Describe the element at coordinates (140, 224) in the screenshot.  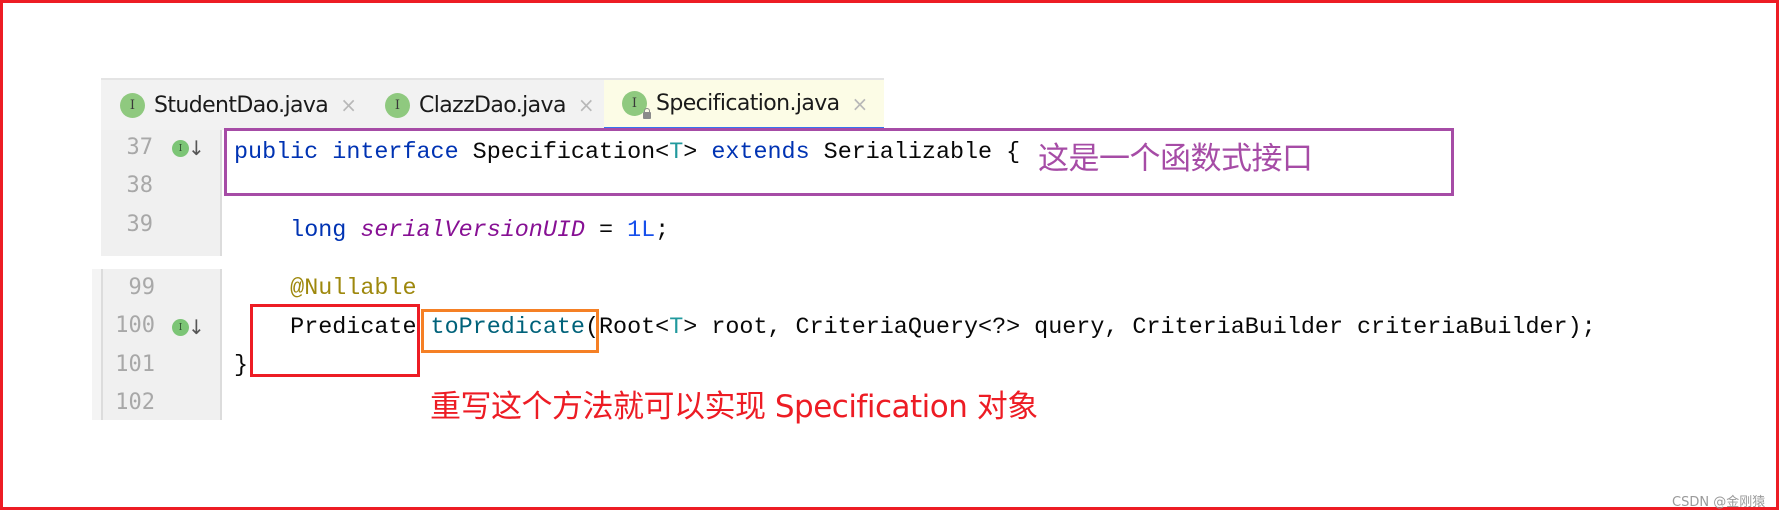
I see `line-number: 39` at that location.